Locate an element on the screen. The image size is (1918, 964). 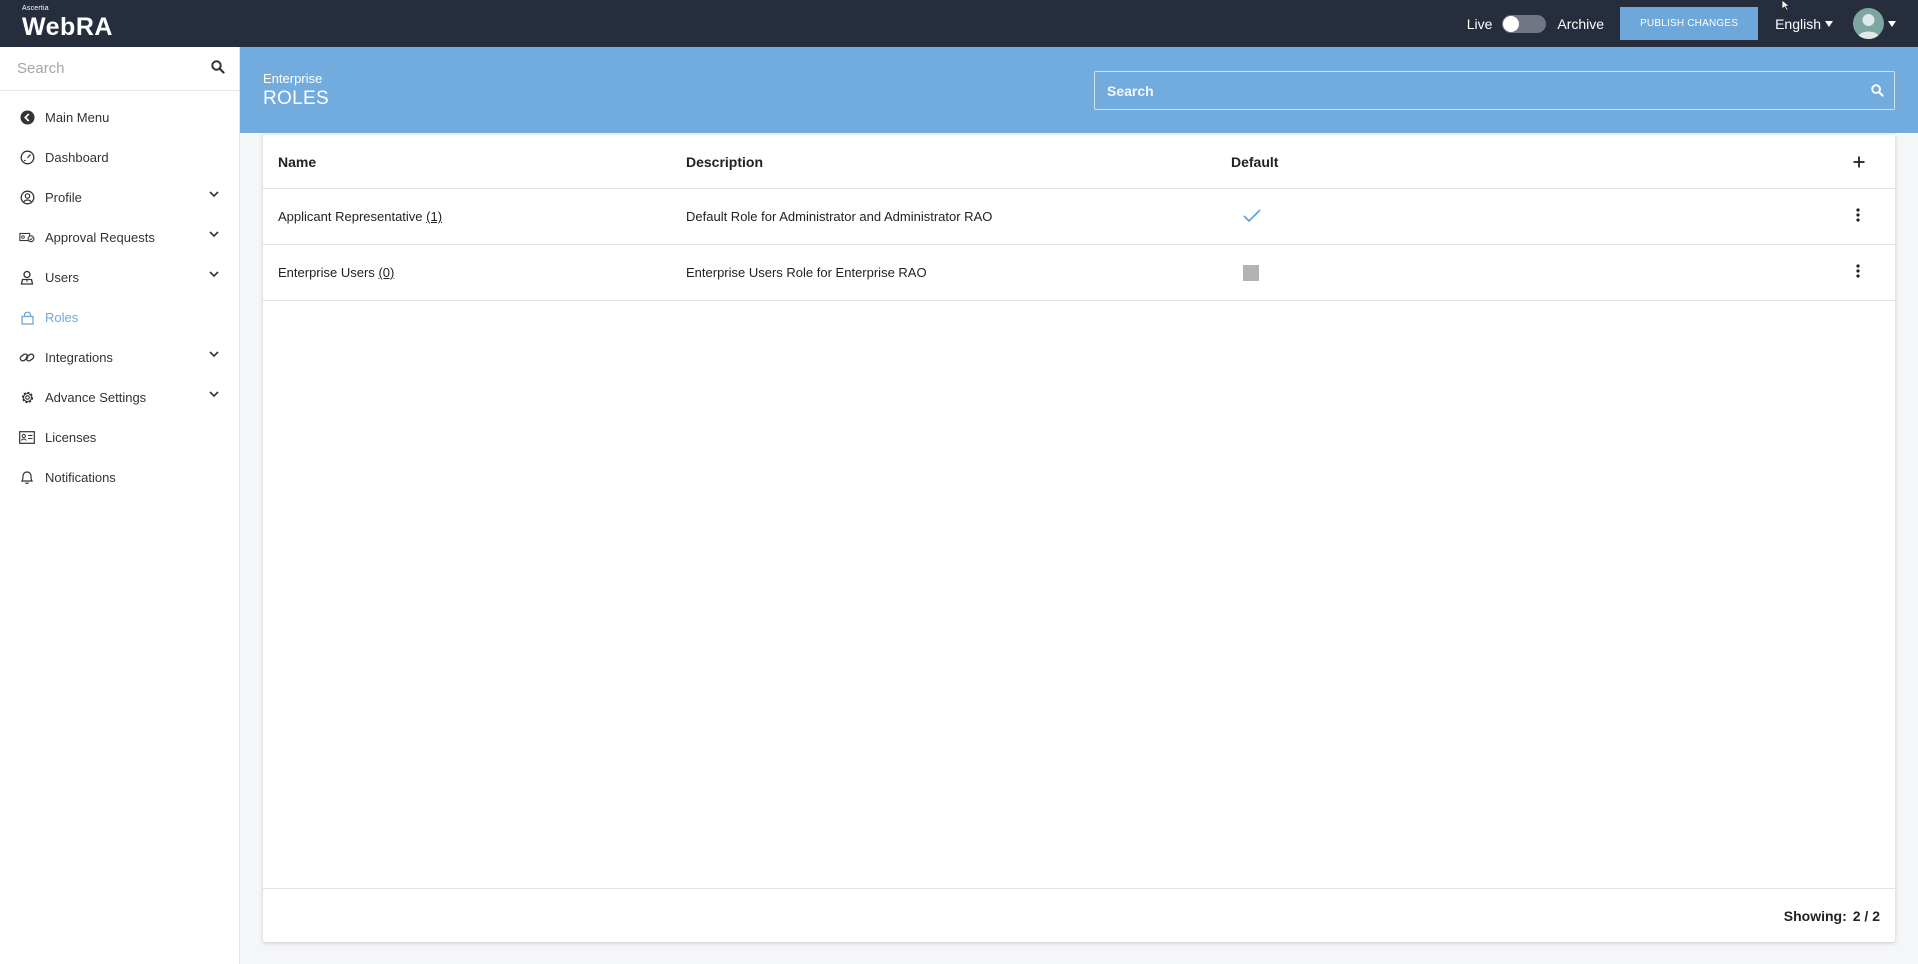
role-description: Enterprise Users Role for Enterprise RAO is located at coordinates (806, 272).